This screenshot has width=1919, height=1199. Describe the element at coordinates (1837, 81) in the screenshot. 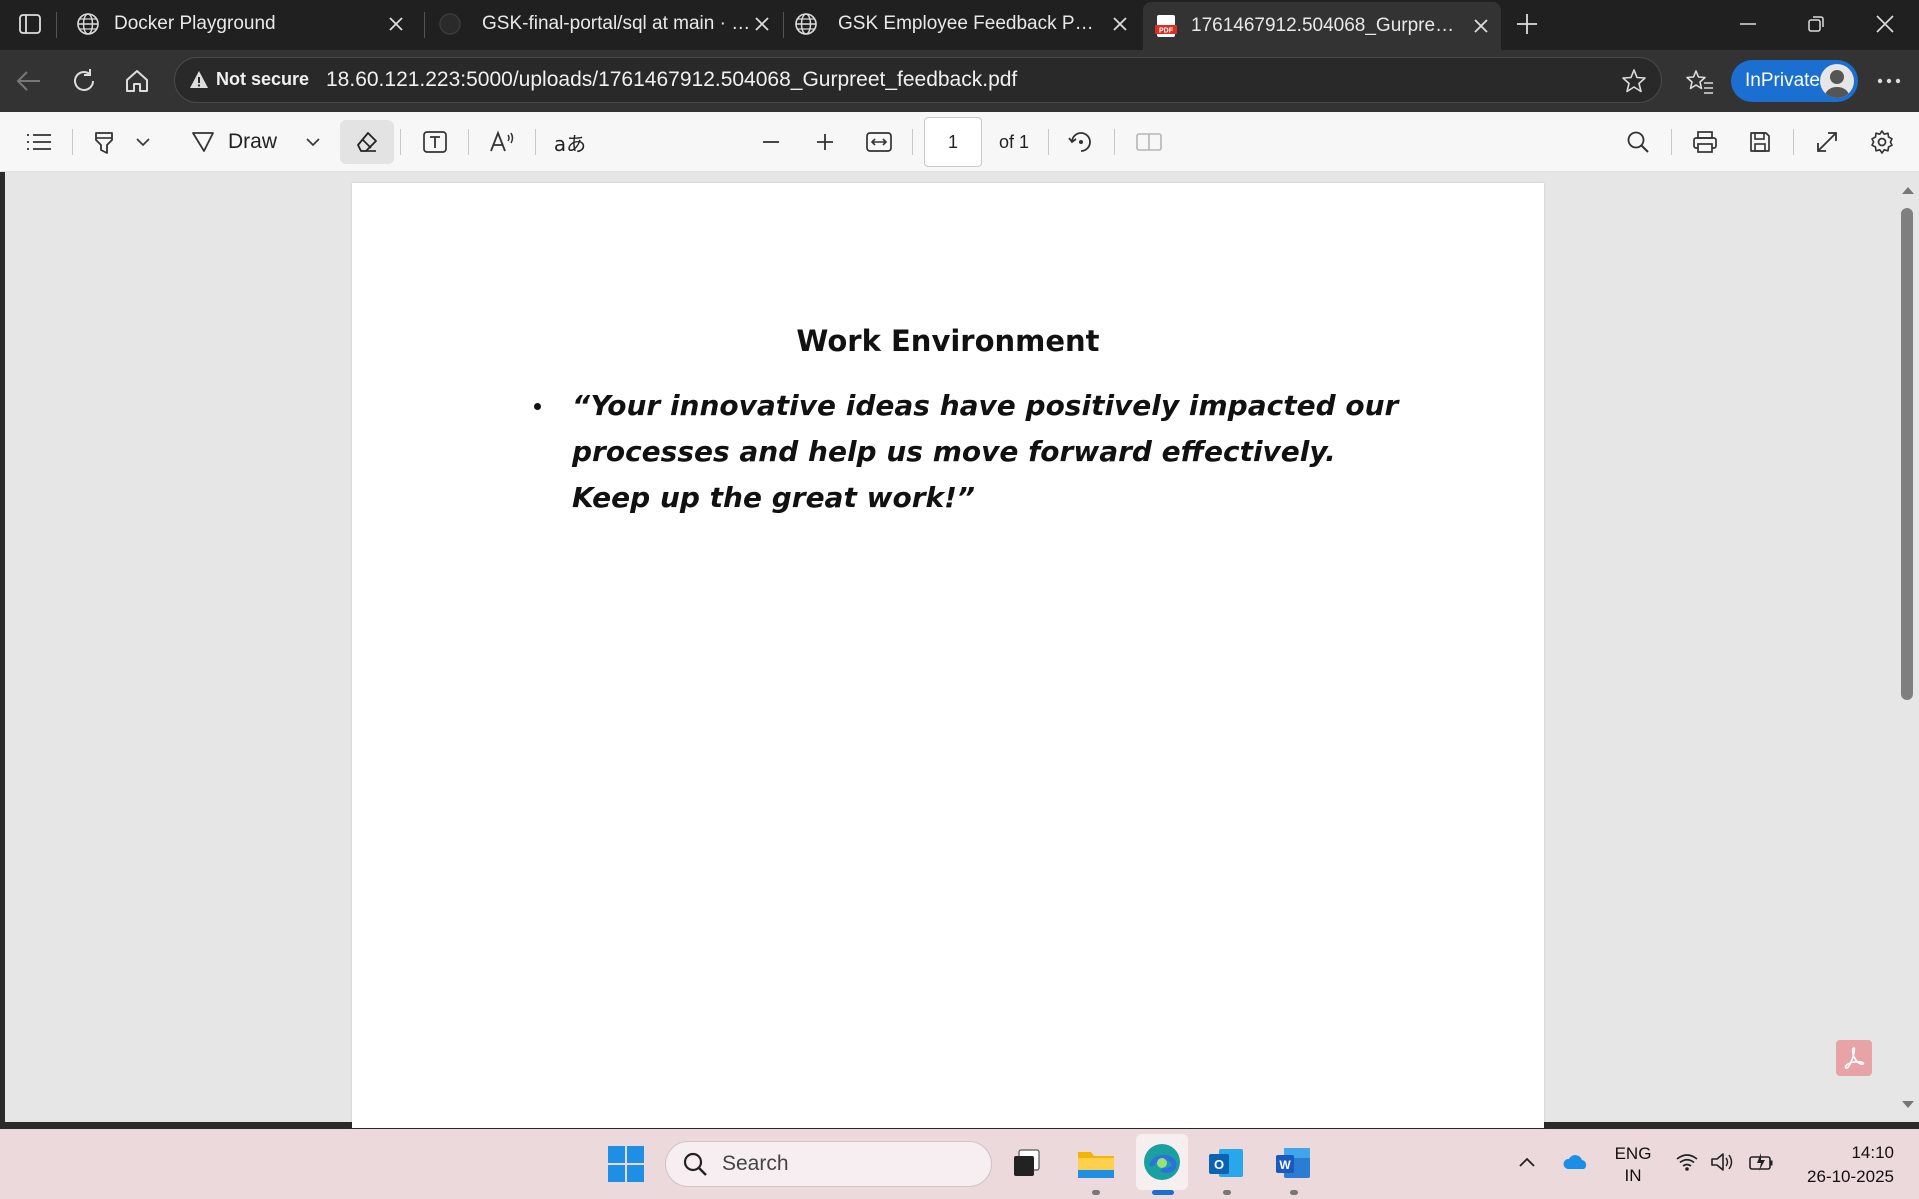

I see `avatar` at that location.